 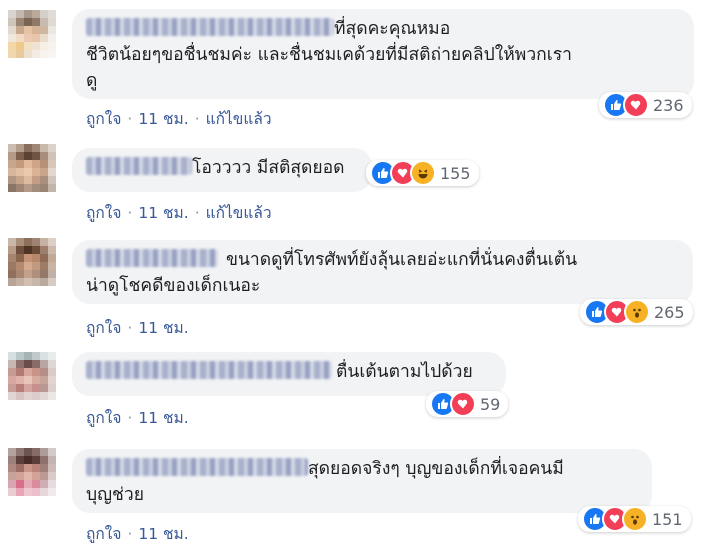 I want to click on reaction-summary: 155, so click(x=422, y=173).